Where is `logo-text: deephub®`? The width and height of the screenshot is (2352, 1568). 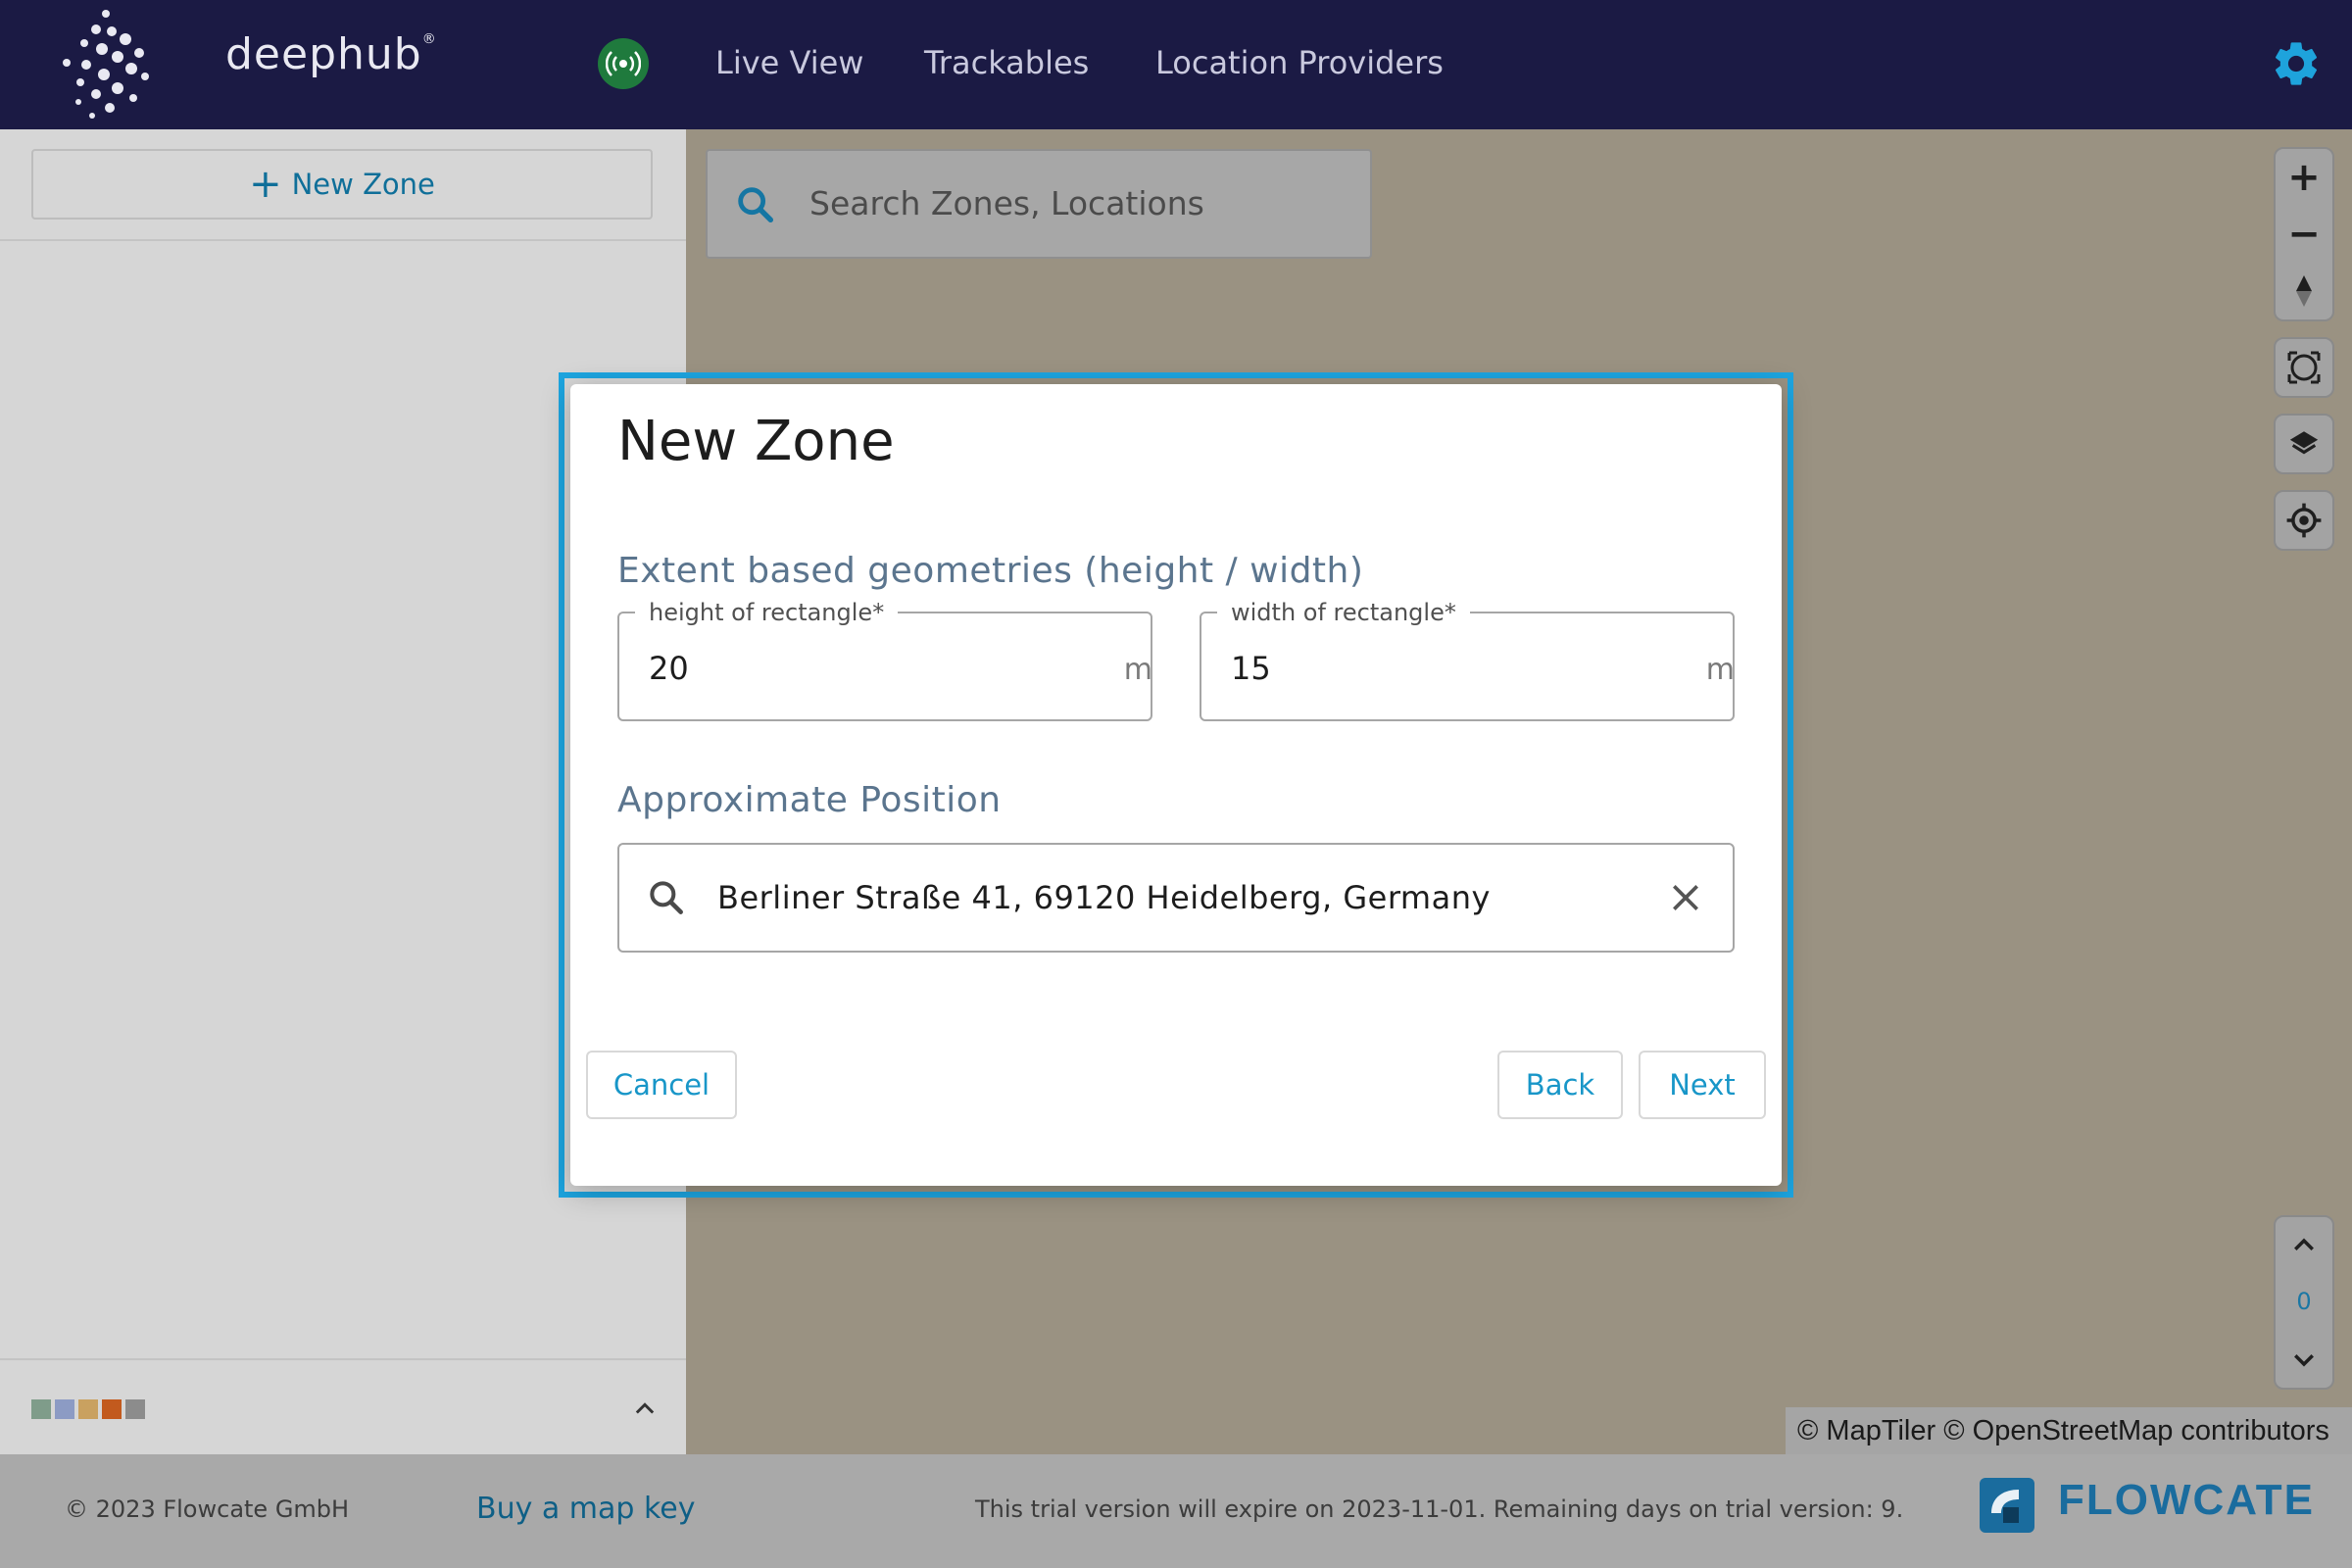 logo-text: deephub® is located at coordinates (331, 54).